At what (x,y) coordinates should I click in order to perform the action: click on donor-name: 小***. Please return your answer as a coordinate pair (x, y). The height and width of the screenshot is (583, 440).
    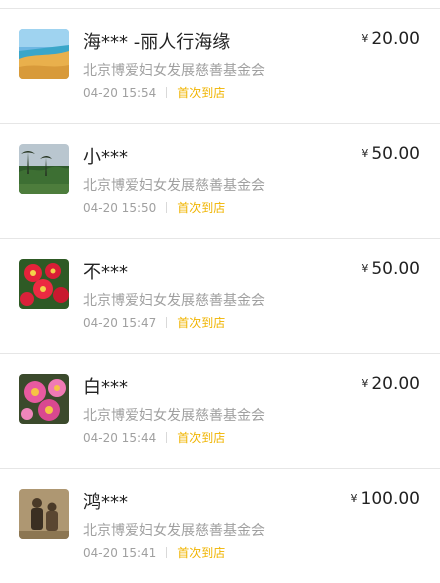
    Looking at the image, I should click on (105, 157).